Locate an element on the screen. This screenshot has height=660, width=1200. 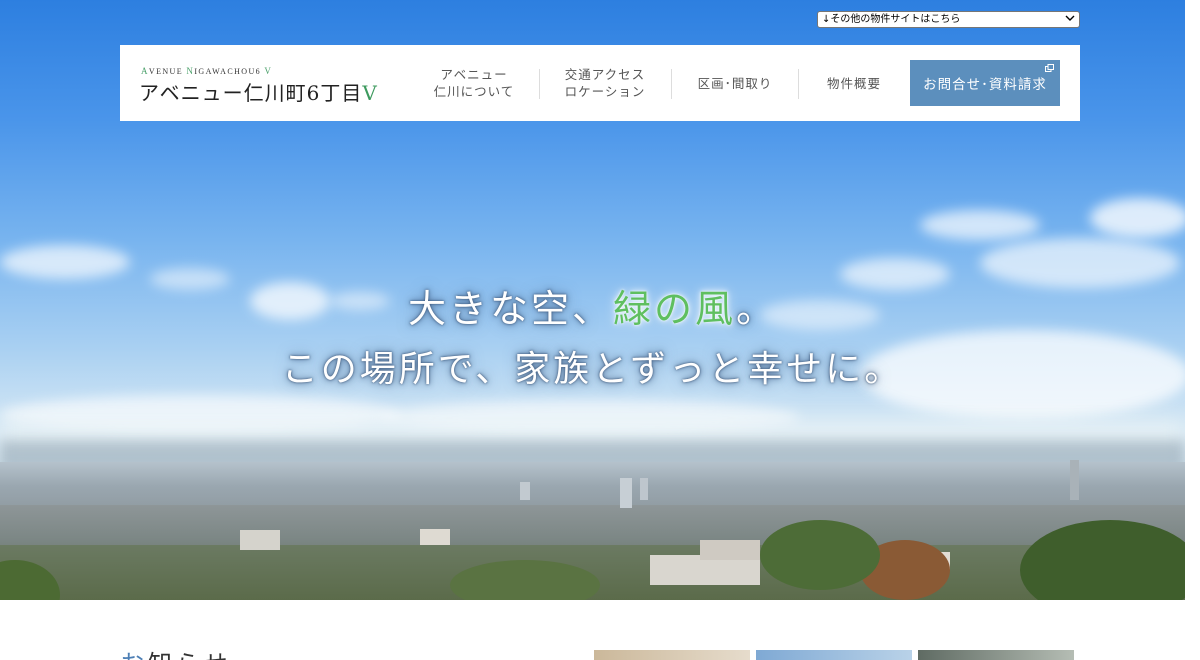
hero-catch-line1: 大きな空、緑の風。 is located at coordinates (592, 309).